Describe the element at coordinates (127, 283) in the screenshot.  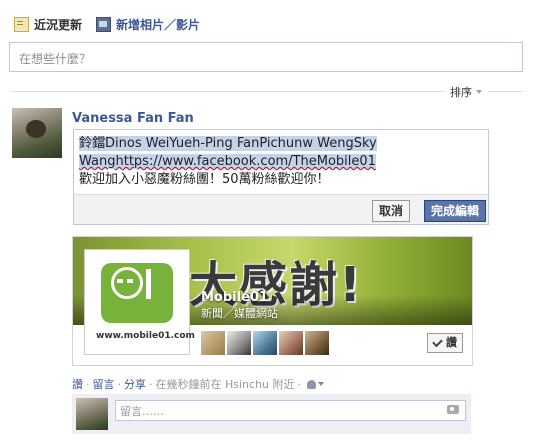
I see `devil-face-icon` at that location.